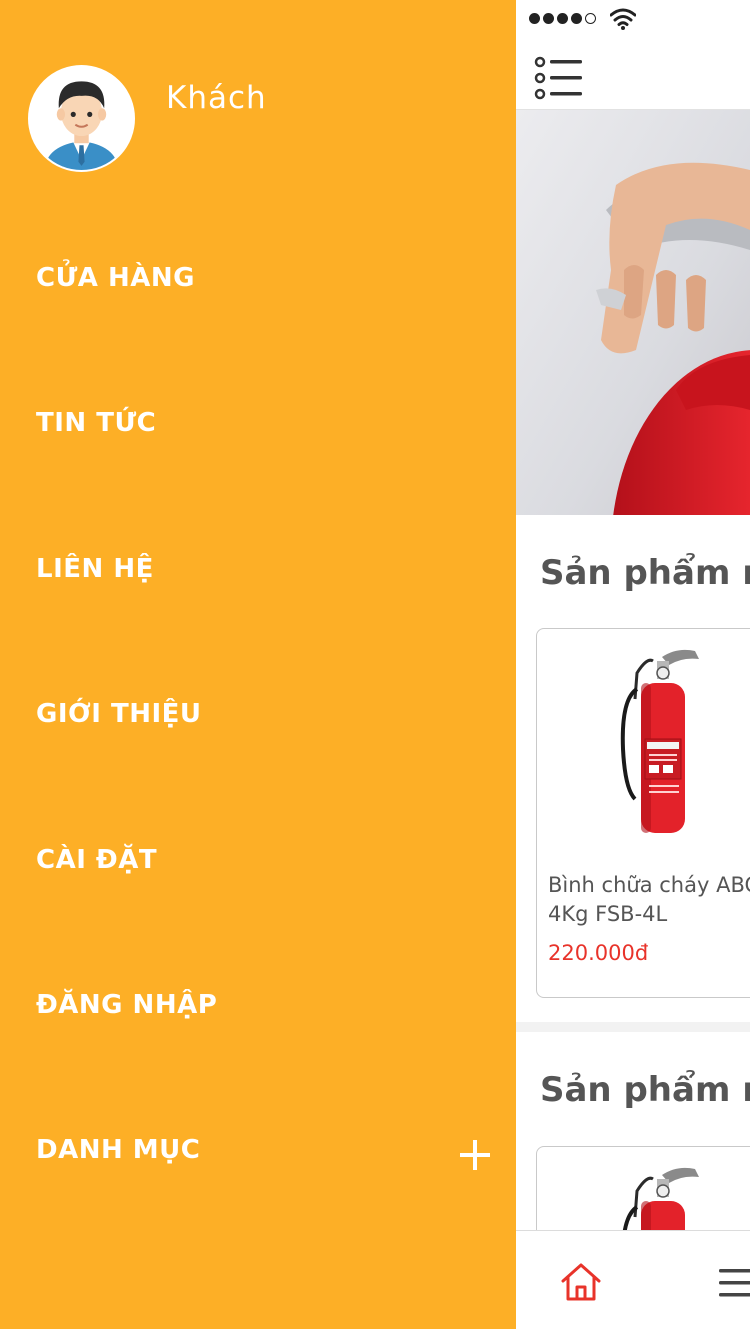 This screenshot has height=1329, width=750. What do you see at coordinates (258, 714) in the screenshot?
I see `menu-item-about: GIỚI THIỆU` at bounding box center [258, 714].